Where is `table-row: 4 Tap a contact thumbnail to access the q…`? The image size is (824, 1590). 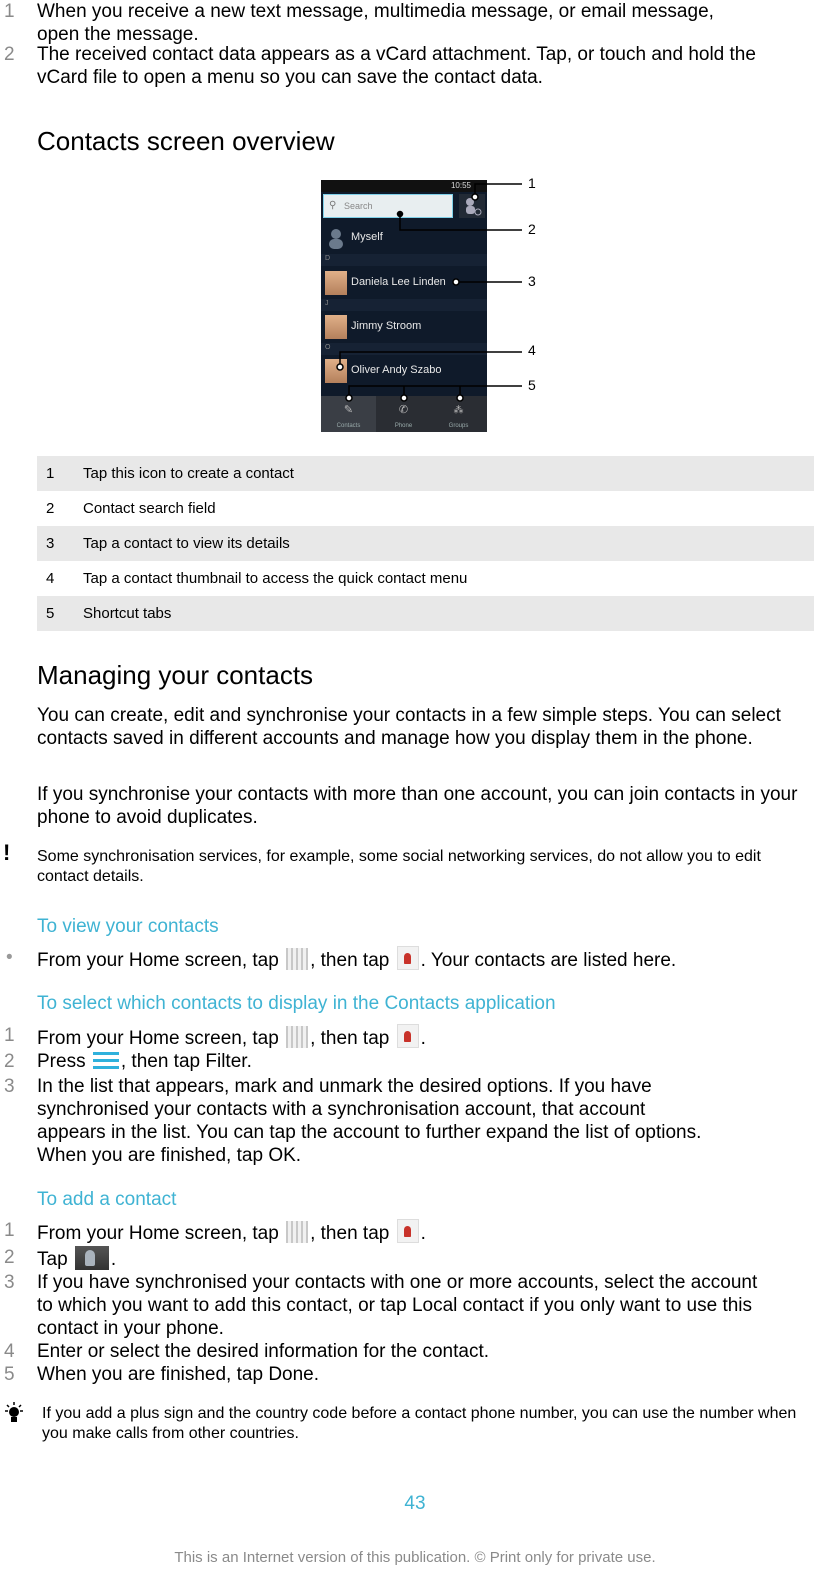
table-row: 4 Tap a contact thumbnail to access the q… is located at coordinates (257, 578).